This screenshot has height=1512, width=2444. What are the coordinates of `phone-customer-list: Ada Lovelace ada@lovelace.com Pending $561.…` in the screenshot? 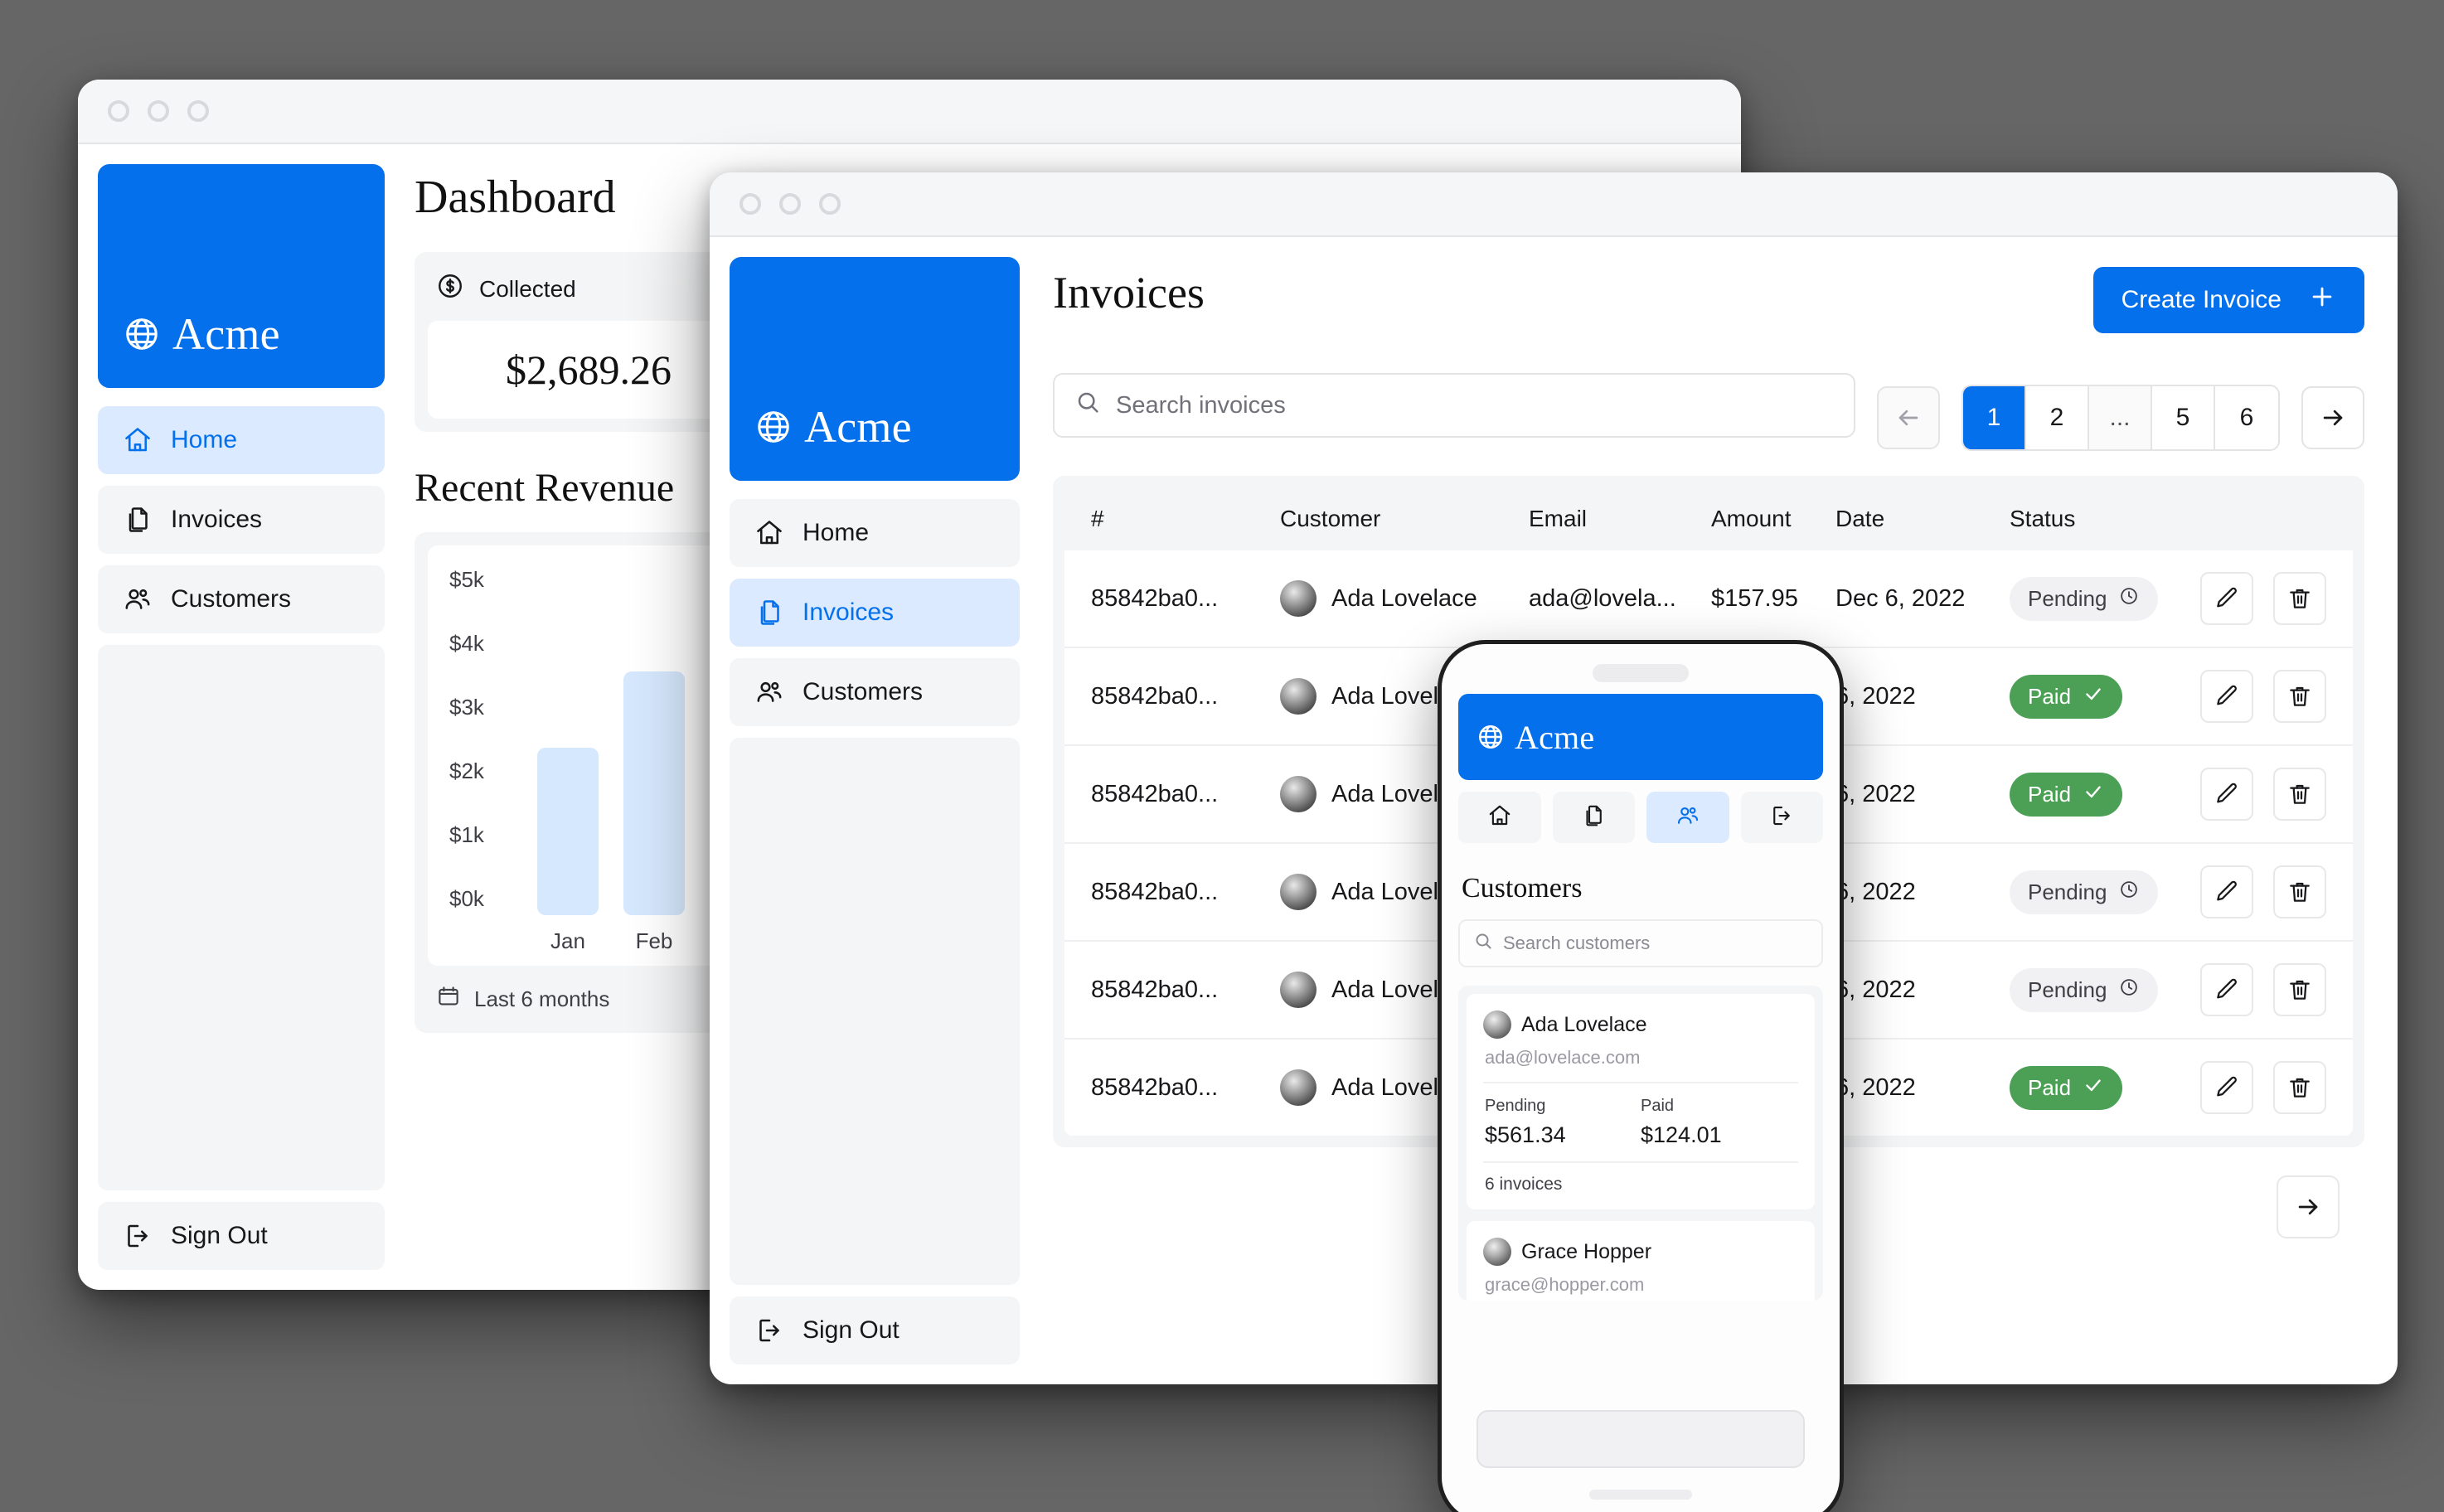 It's located at (1640, 1143).